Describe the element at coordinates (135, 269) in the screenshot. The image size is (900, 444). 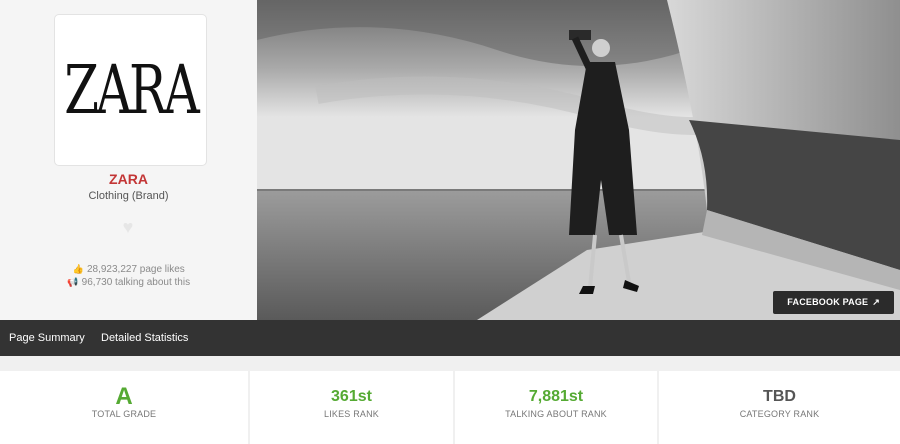
I see `page-likes-text: 28,923,227 page likes` at that location.